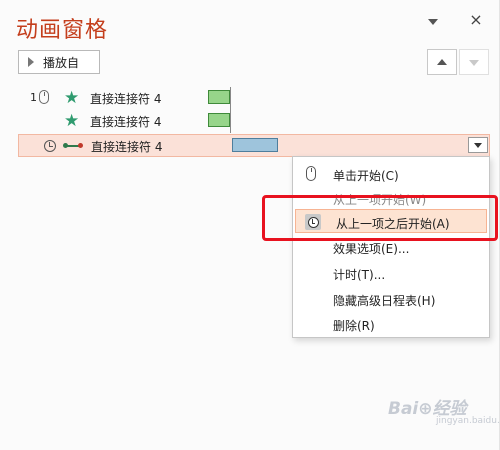  What do you see at coordinates (354, 326) in the screenshot?
I see `menu-item-label: 删除(R)` at bounding box center [354, 326].